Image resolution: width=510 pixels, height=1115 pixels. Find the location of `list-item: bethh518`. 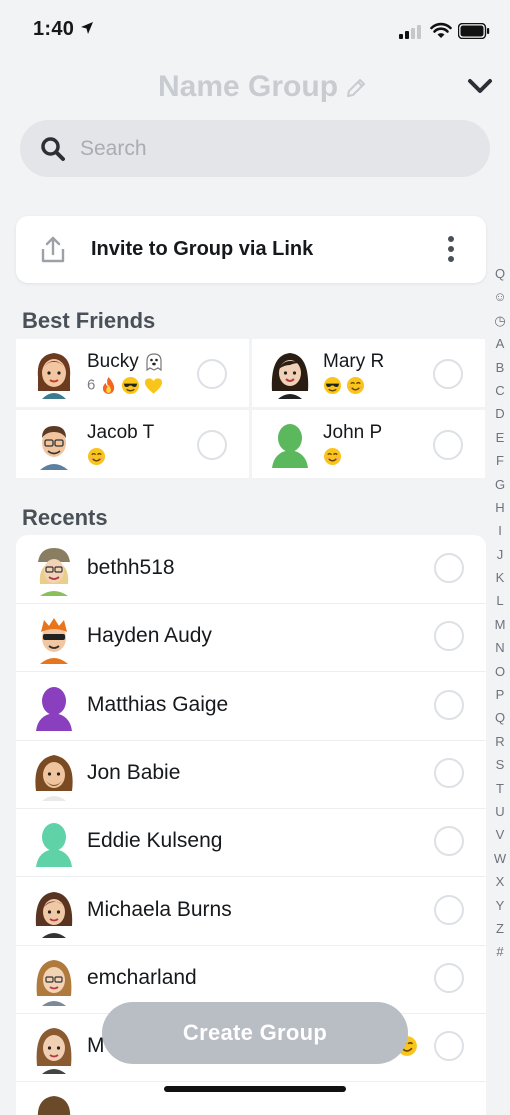

list-item: bethh518 is located at coordinates (251, 569).